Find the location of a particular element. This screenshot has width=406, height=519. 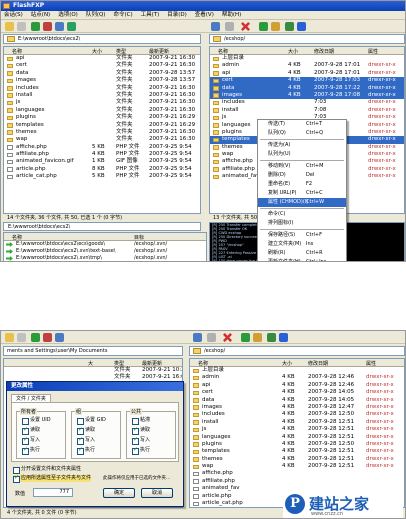

tab-file-folder: 文件 / 文件夹 is located at coordinates (31, 398).